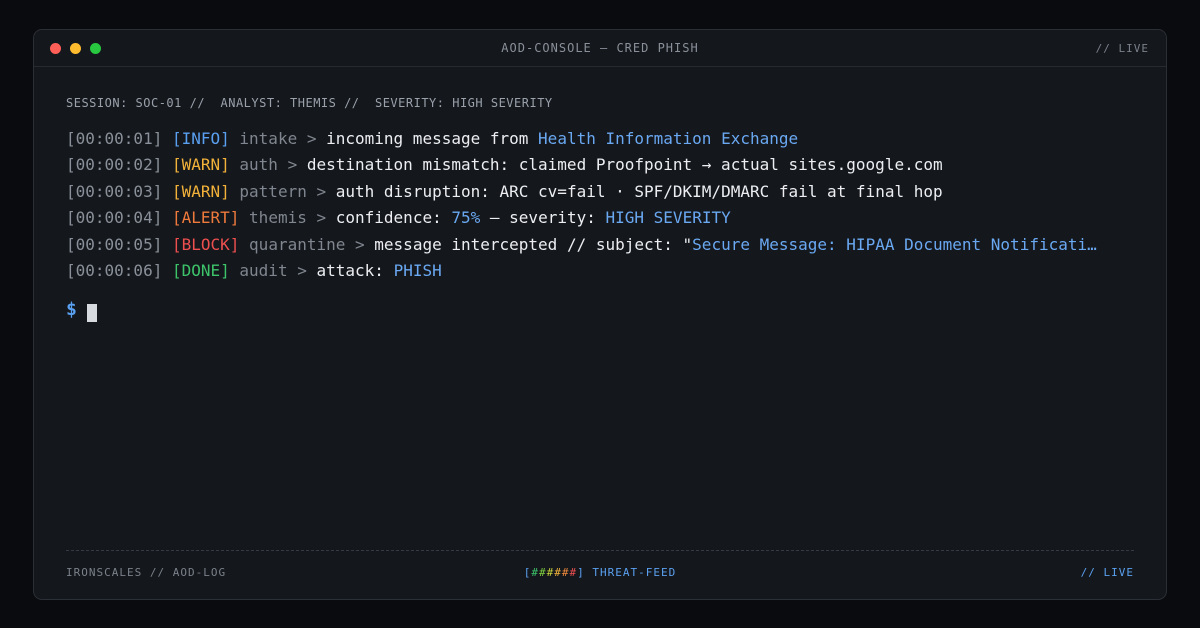  Describe the element at coordinates (114, 244) in the screenshot. I see `log-timestamp: [00:00:05]` at that location.